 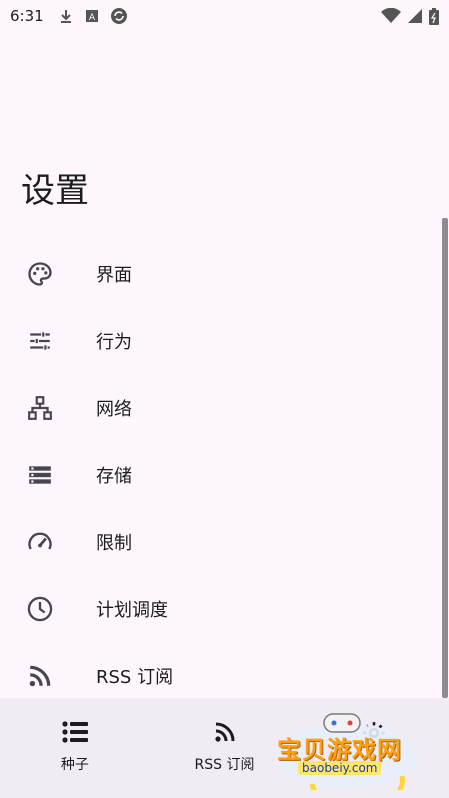 What do you see at coordinates (340, 768) in the screenshot?
I see `watermark-url: baobeiy.com` at bounding box center [340, 768].